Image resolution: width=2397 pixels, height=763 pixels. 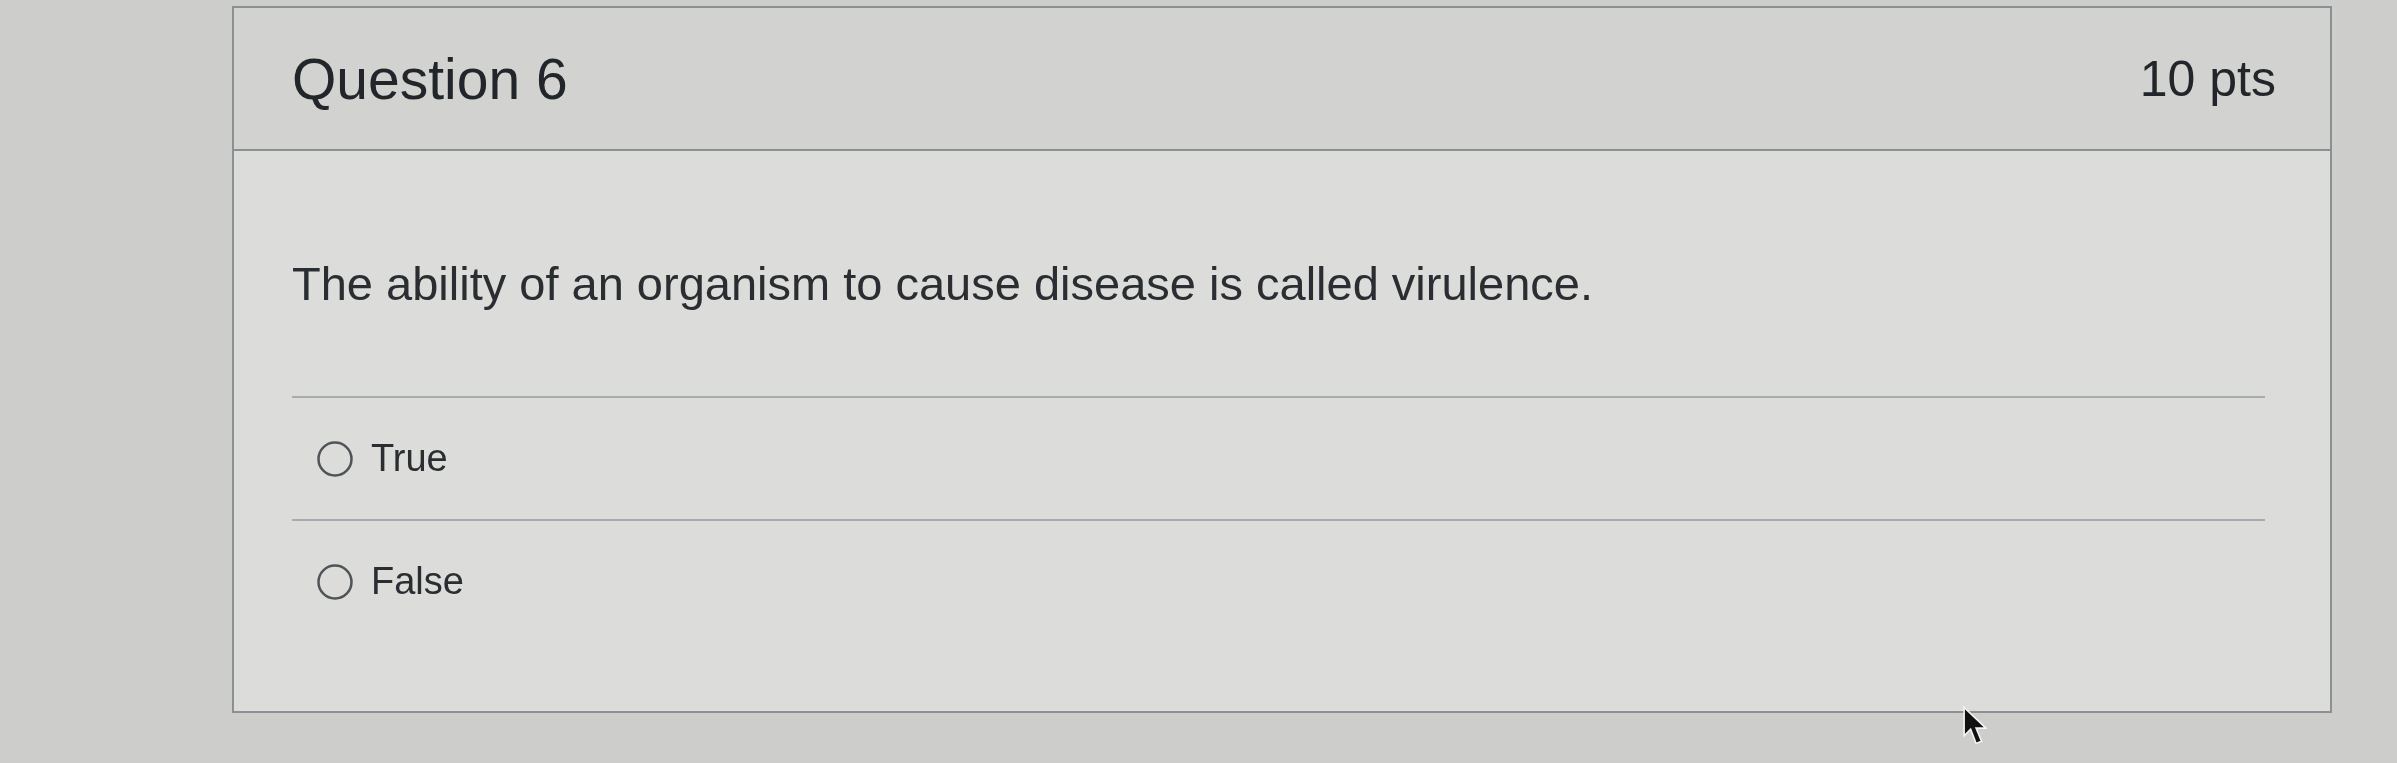 What do you see at coordinates (943, 284) in the screenshot?
I see `question-text: The ability of an organism to cause disease is called virulence.` at bounding box center [943, 284].